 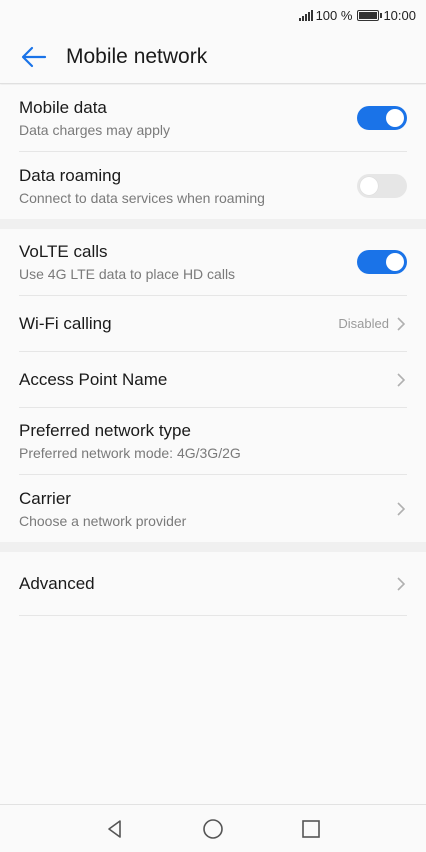 What do you see at coordinates (213, 380) in the screenshot?
I see `access-point-name-row: Access Point Name` at bounding box center [213, 380].